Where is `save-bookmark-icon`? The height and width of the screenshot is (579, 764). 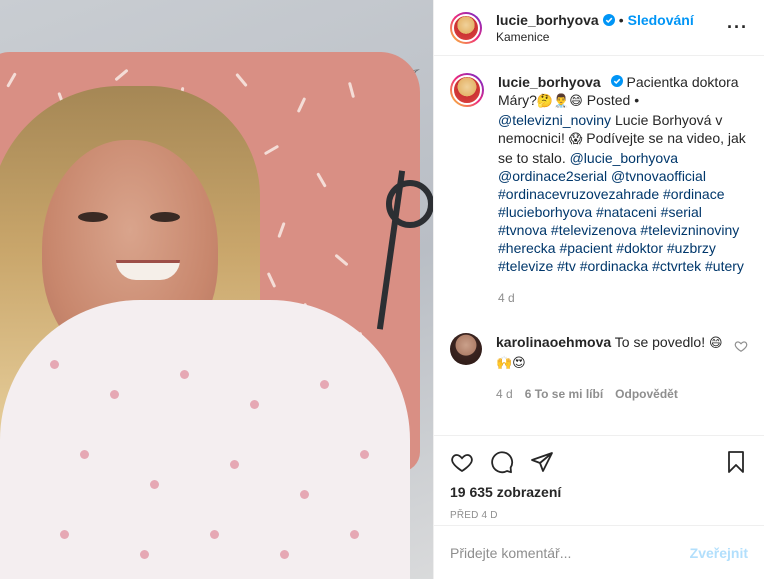 save-bookmark-icon is located at coordinates (736, 462).